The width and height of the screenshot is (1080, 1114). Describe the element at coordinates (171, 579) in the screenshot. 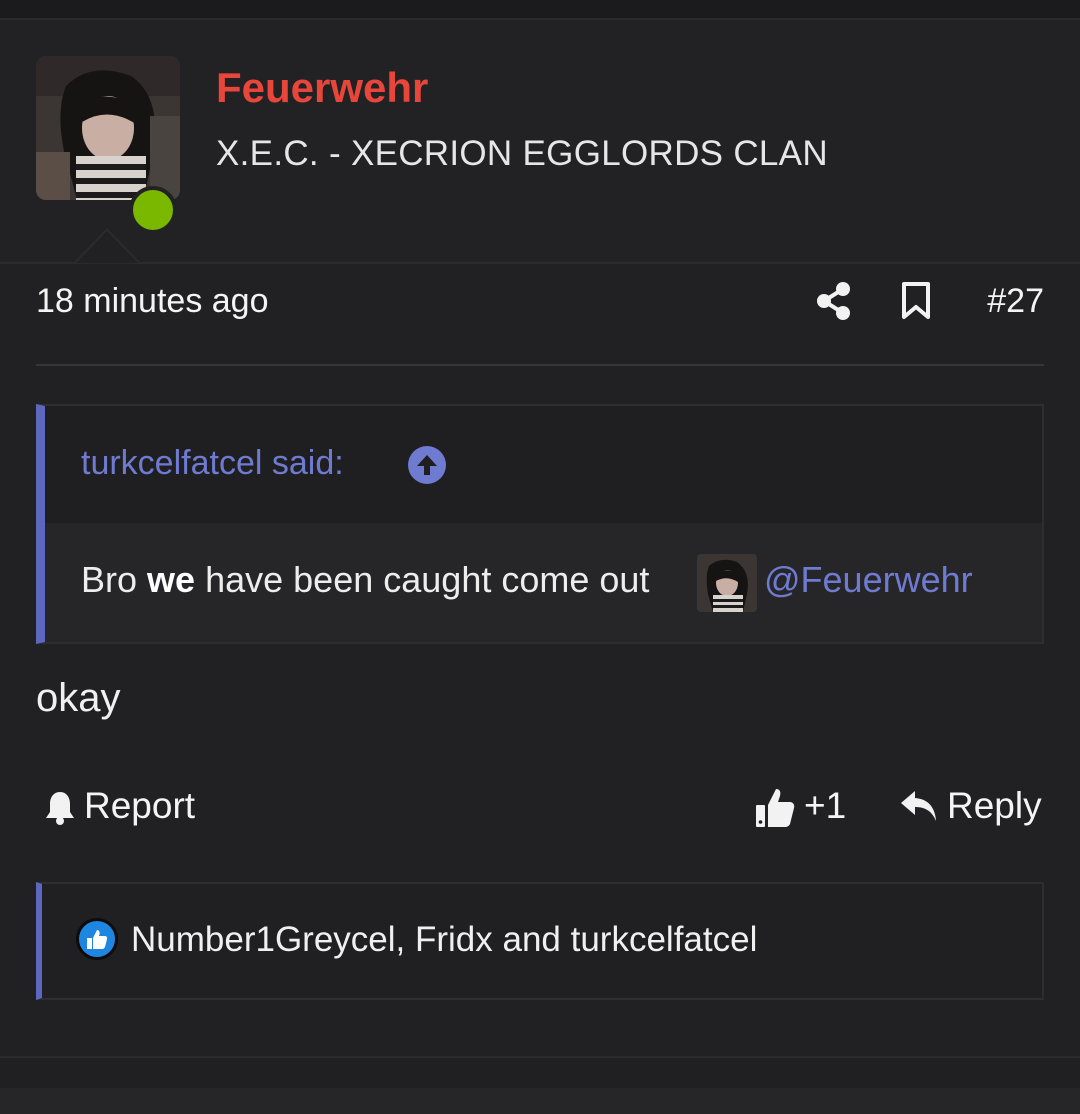

I see `quote-text-bold: we` at that location.